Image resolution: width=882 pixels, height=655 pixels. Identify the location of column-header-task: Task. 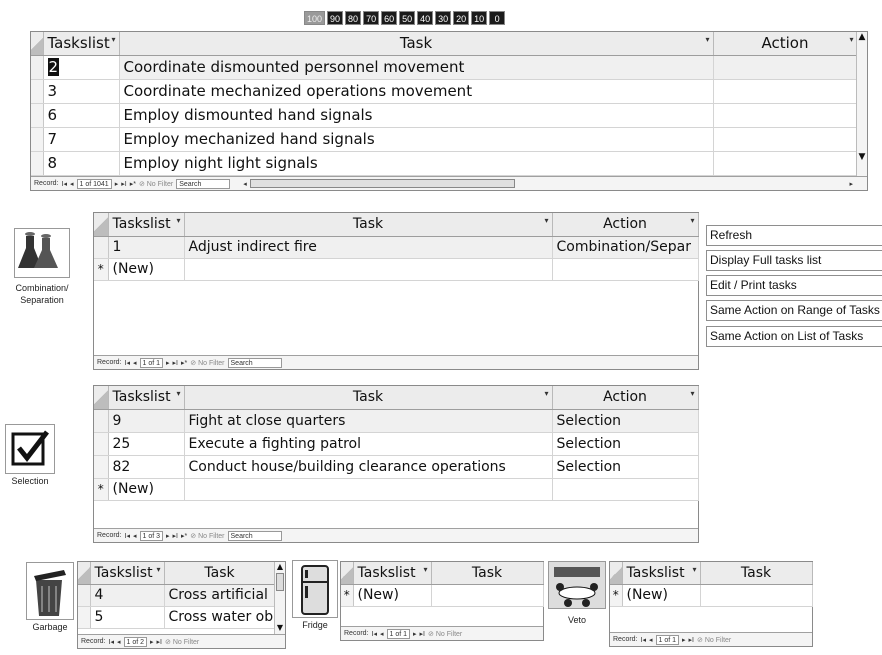
(756, 573).